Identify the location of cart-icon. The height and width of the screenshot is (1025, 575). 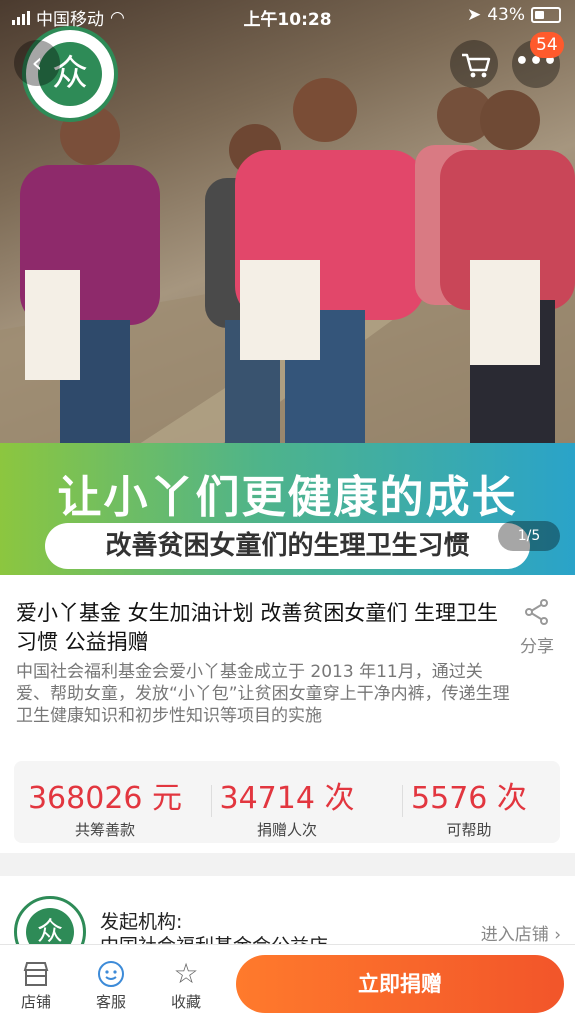
(476, 65).